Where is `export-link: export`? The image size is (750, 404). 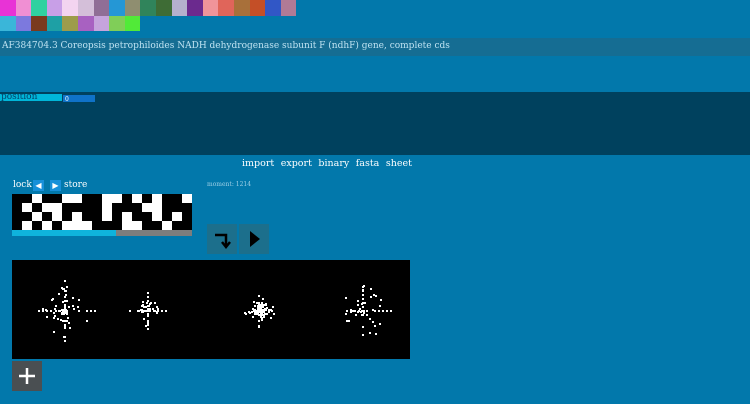 export-link: export is located at coordinates (296, 163).